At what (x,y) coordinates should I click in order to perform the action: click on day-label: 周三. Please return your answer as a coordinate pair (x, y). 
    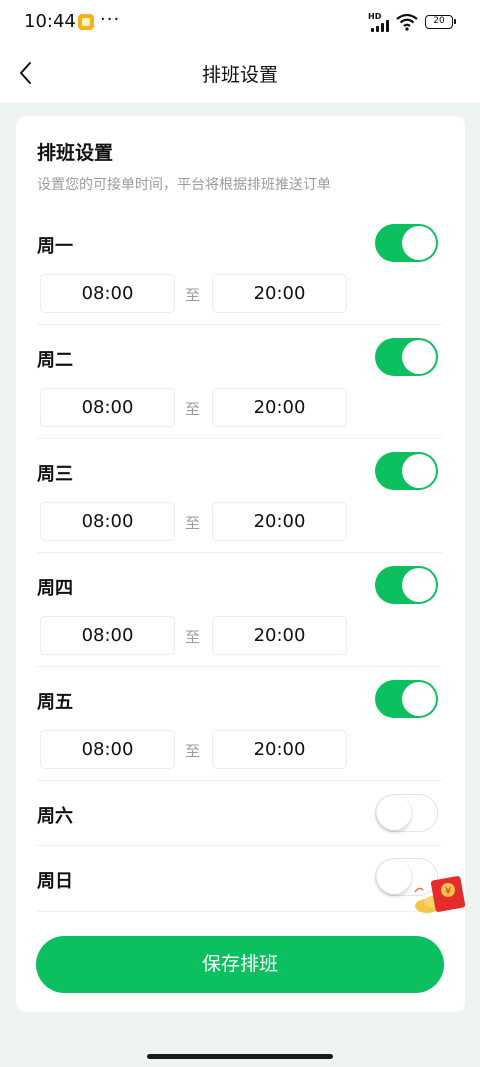
    Looking at the image, I should click on (55, 474).